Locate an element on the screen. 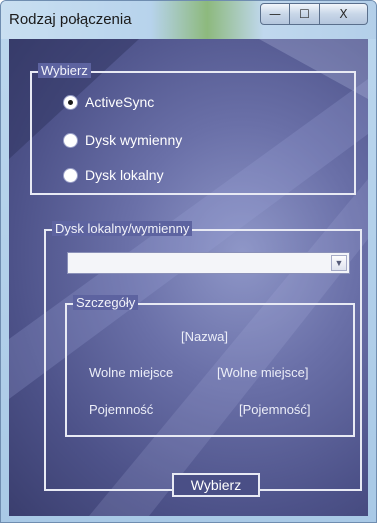  maximize-button: ☐ is located at coordinates (305, 14).